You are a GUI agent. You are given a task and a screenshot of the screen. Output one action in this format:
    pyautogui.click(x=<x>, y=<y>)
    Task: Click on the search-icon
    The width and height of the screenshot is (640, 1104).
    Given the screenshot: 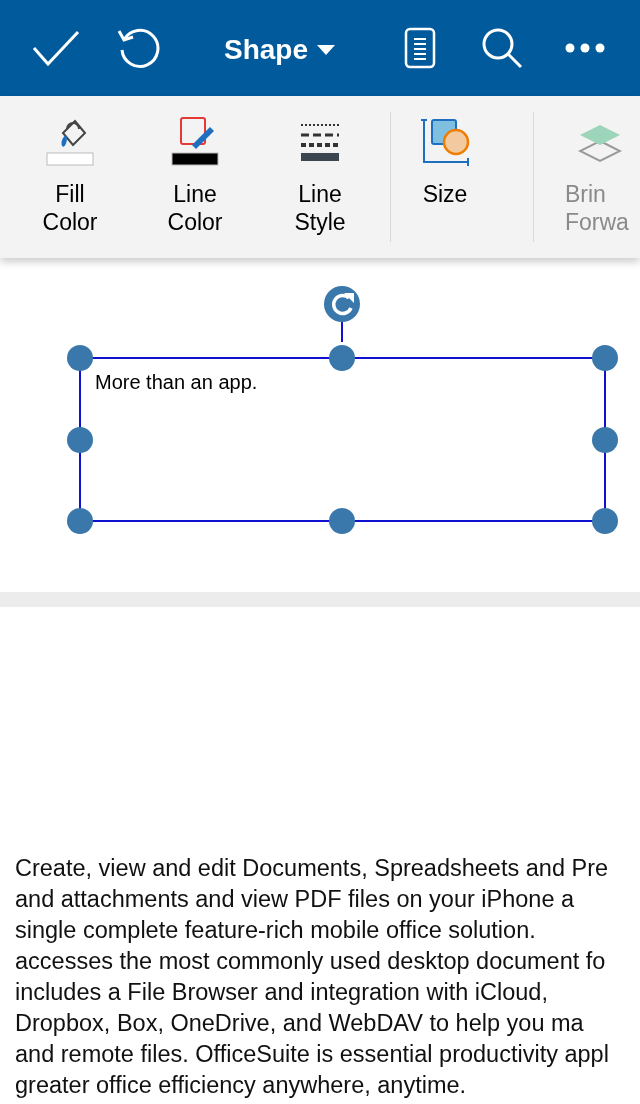 What is the action you would take?
    pyautogui.click(x=502, y=48)
    